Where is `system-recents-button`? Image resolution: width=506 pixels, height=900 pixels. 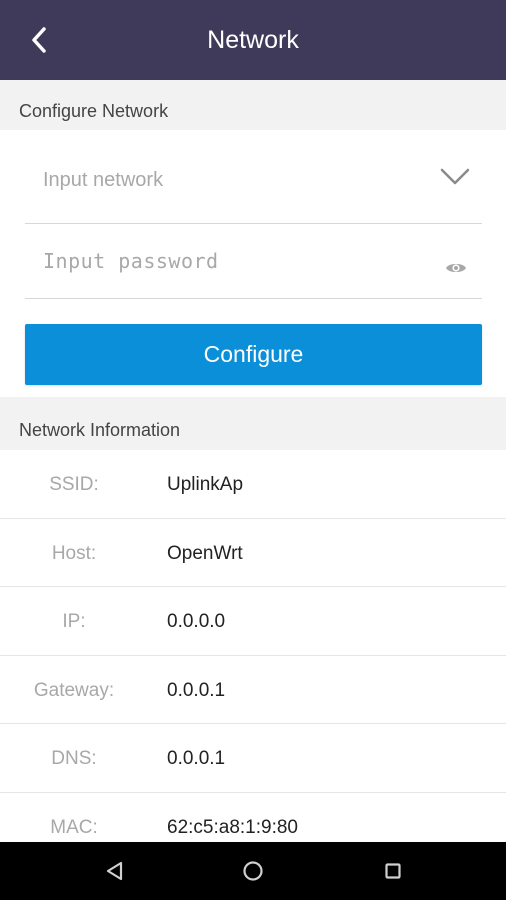
system-recents-button is located at coordinates (393, 871).